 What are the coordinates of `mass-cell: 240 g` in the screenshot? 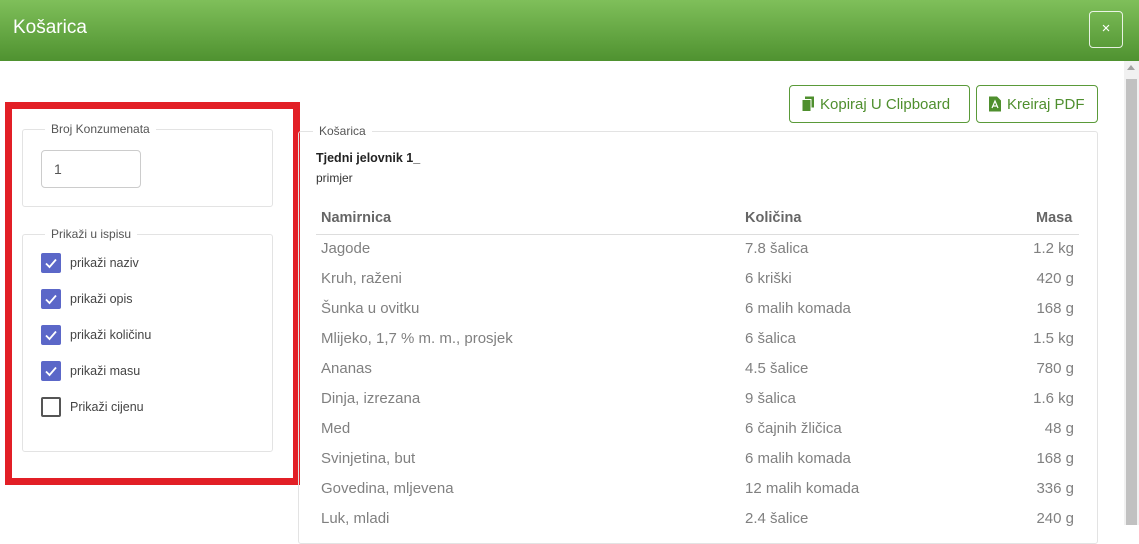 It's located at (1055, 518).